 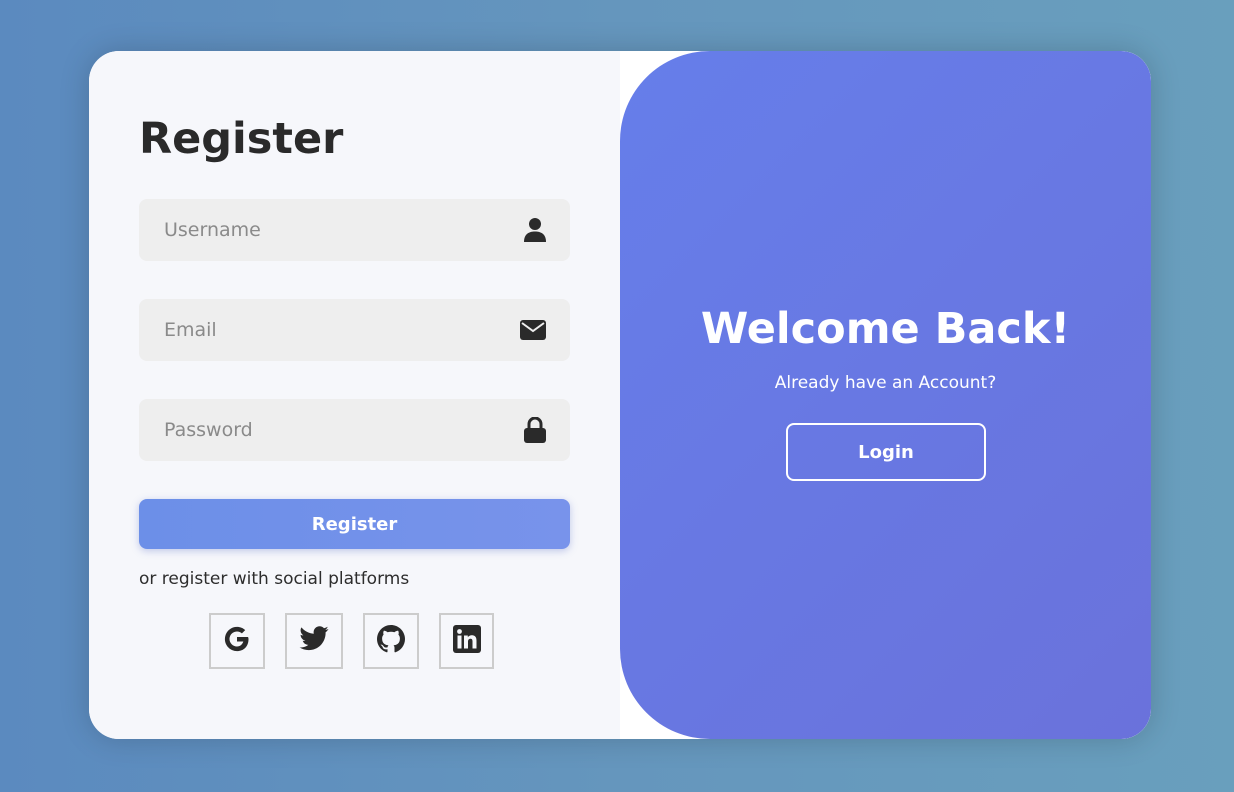 I want to click on email-input, so click(x=354, y=330).